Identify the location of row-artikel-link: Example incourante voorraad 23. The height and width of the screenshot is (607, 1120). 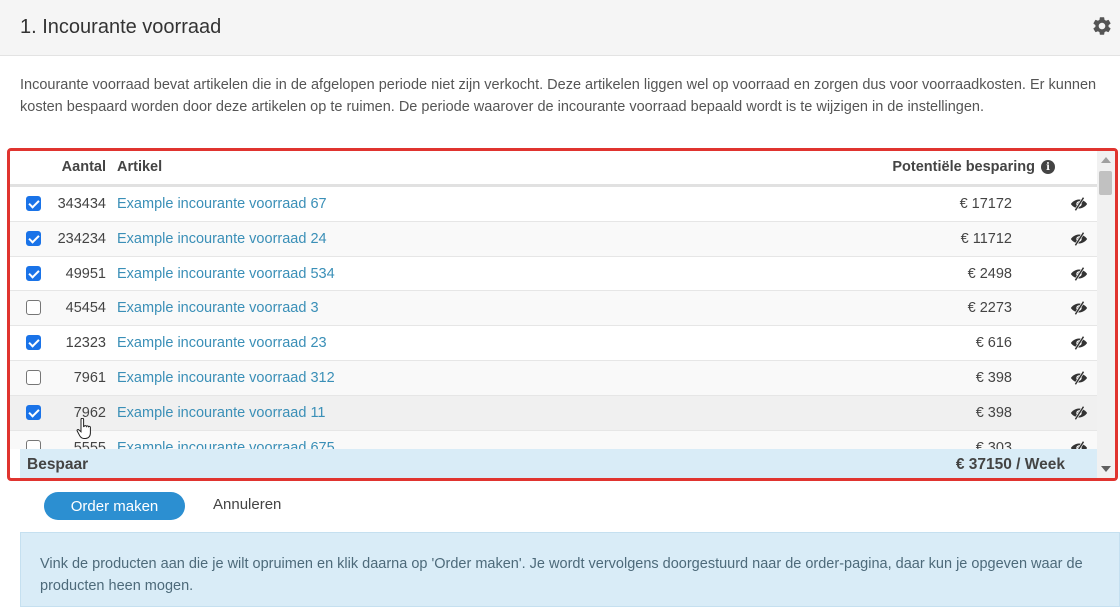
(222, 343).